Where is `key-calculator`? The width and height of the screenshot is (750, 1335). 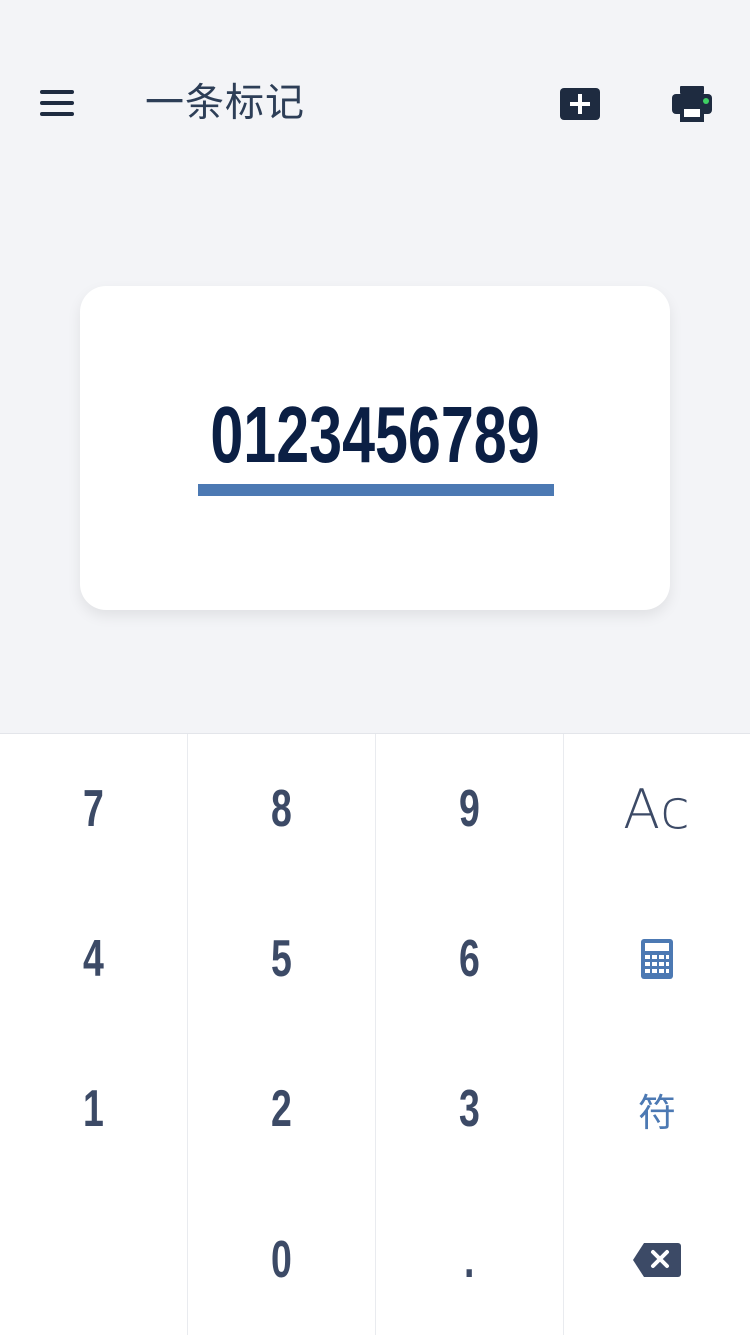
key-calculator is located at coordinates (657, 959).